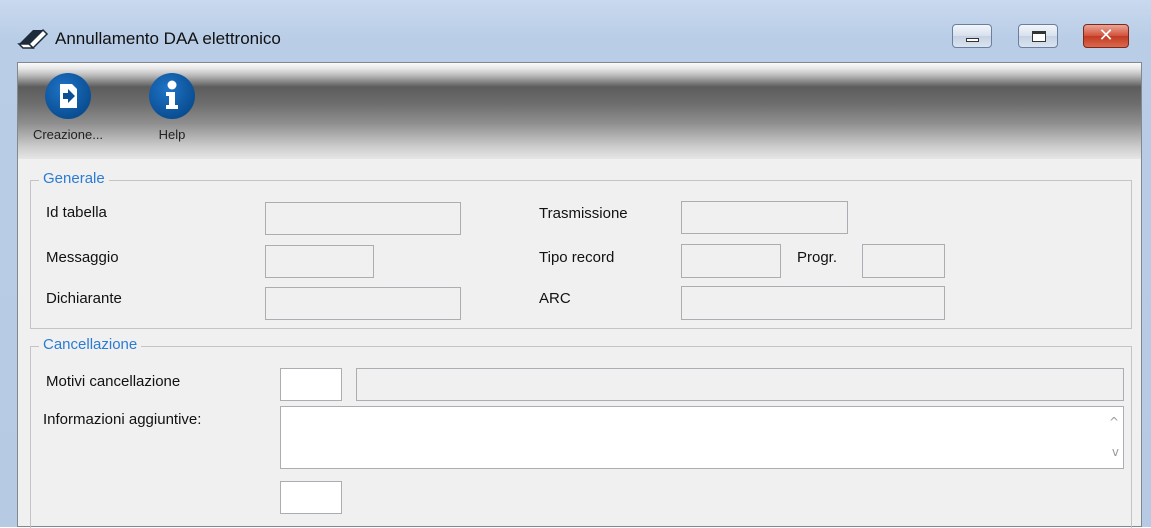  What do you see at coordinates (575, 31) in the screenshot?
I see `title-bar: Annullamento DAA elettronico ✕` at bounding box center [575, 31].